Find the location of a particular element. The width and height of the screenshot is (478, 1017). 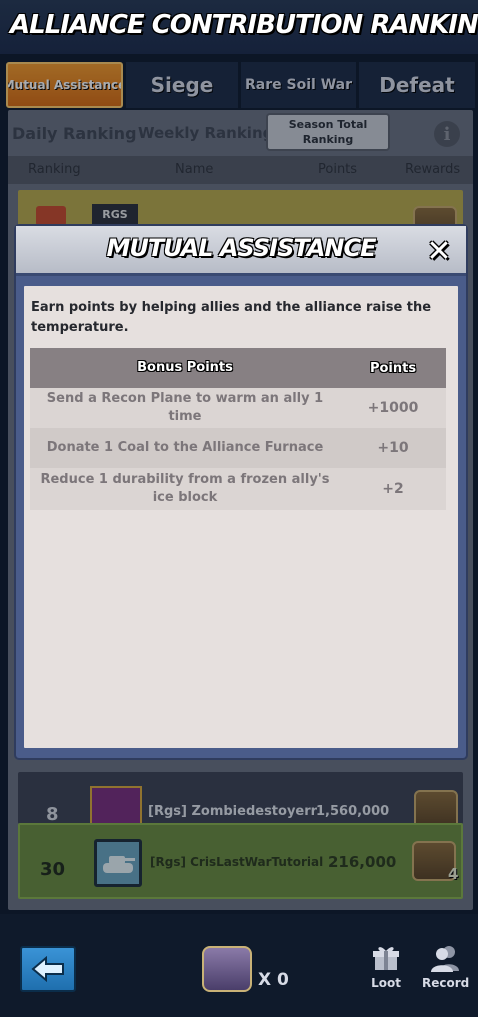

back-button is located at coordinates (48, 969).